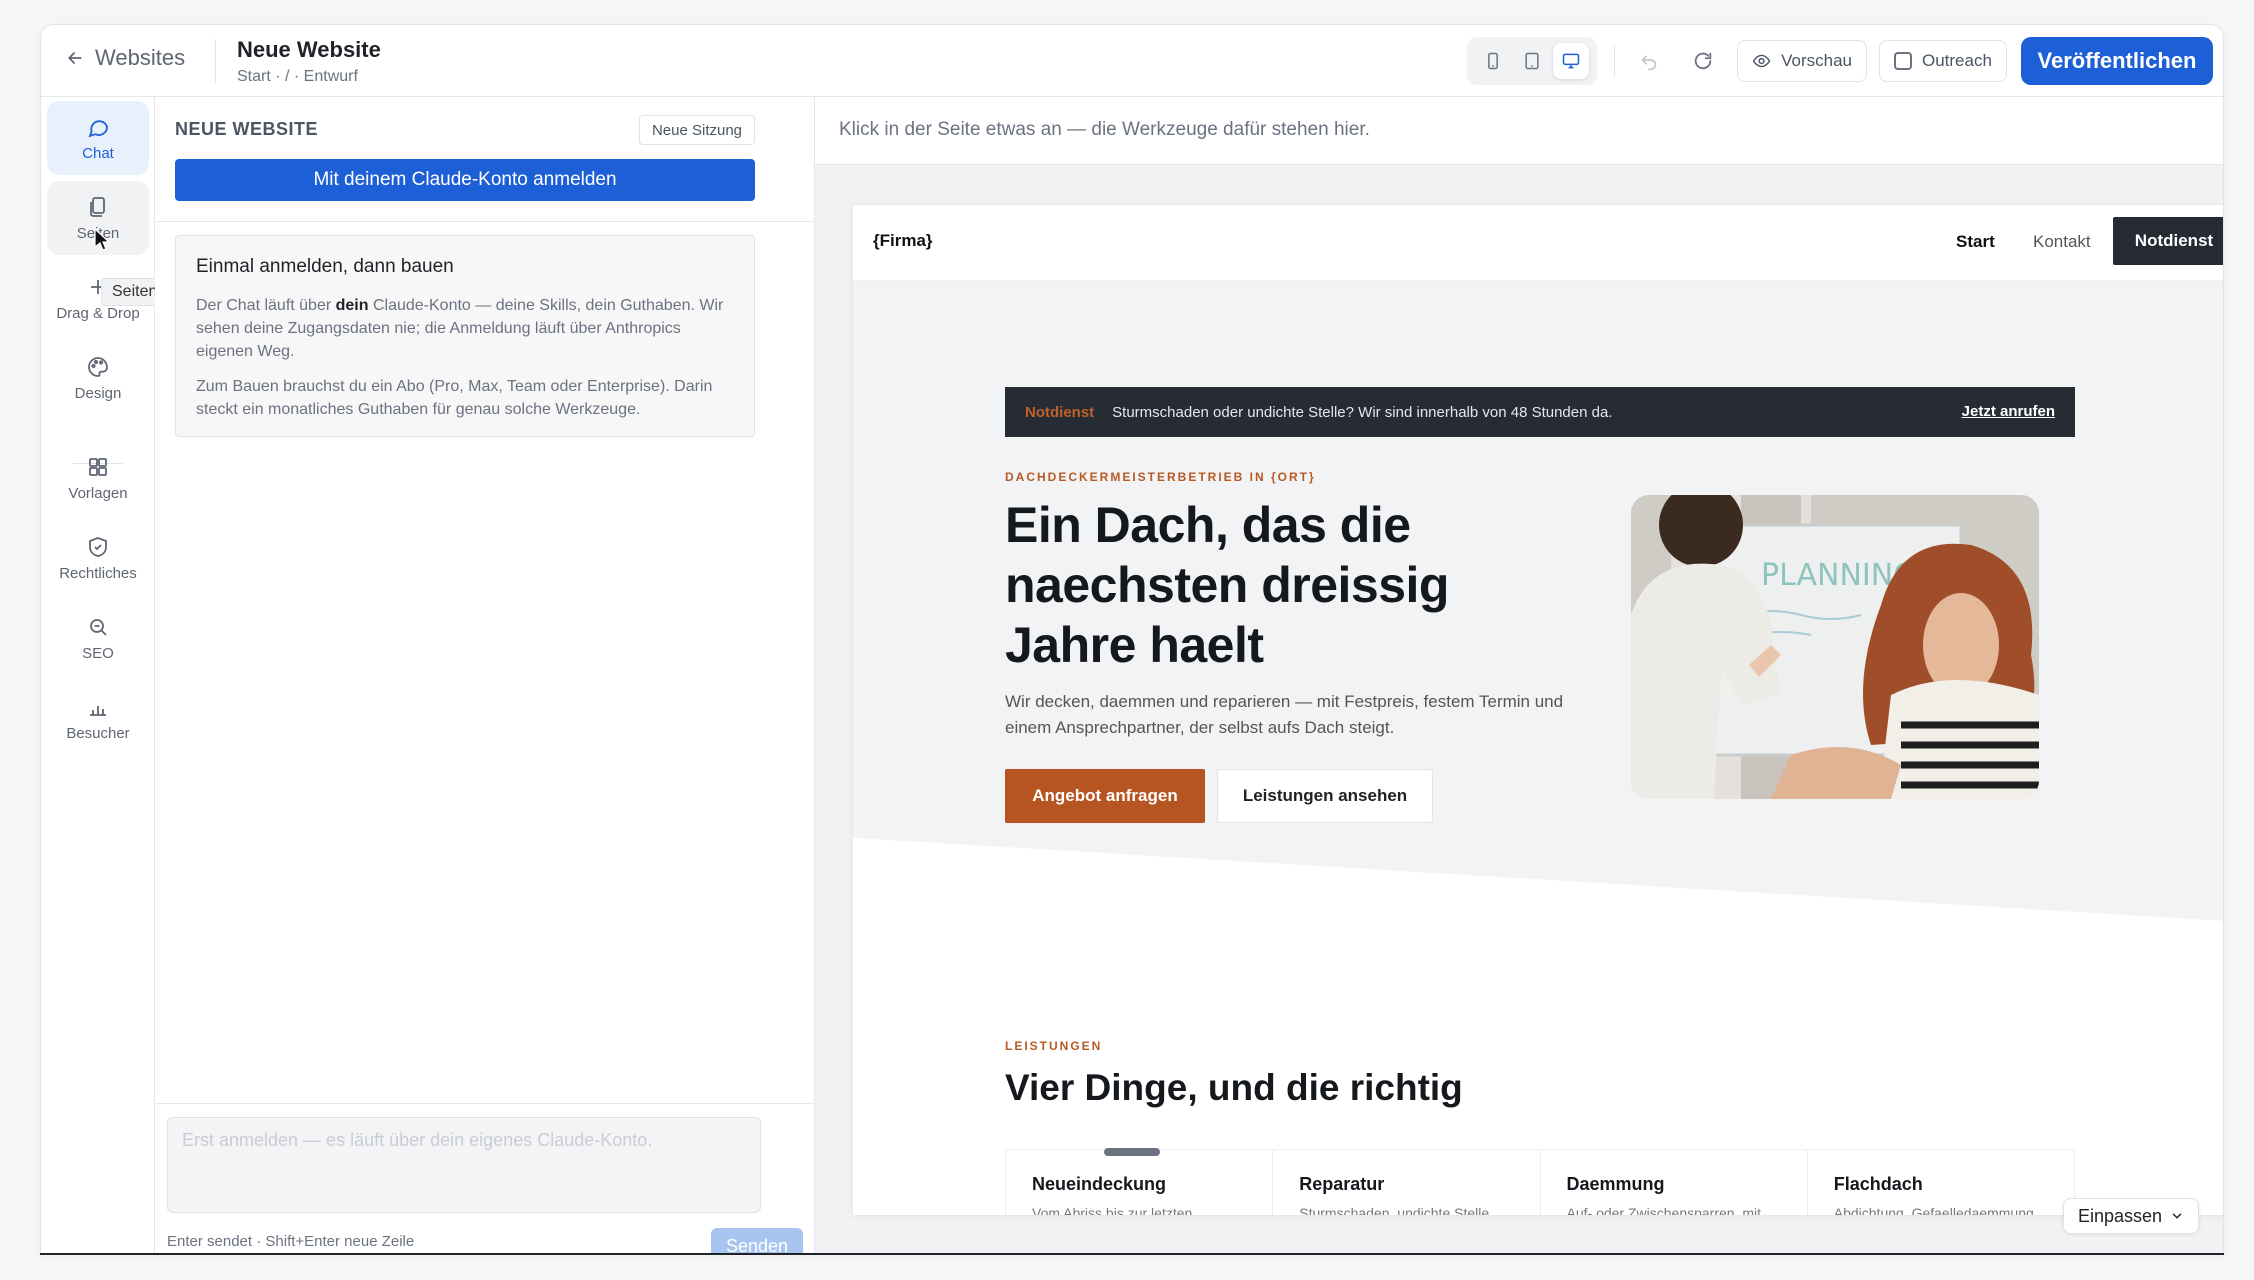 The height and width of the screenshot is (1280, 2254). Describe the element at coordinates (1538, 243) in the screenshot. I see `site-navbar: {Firma} Start Kontakt Notdienst` at that location.